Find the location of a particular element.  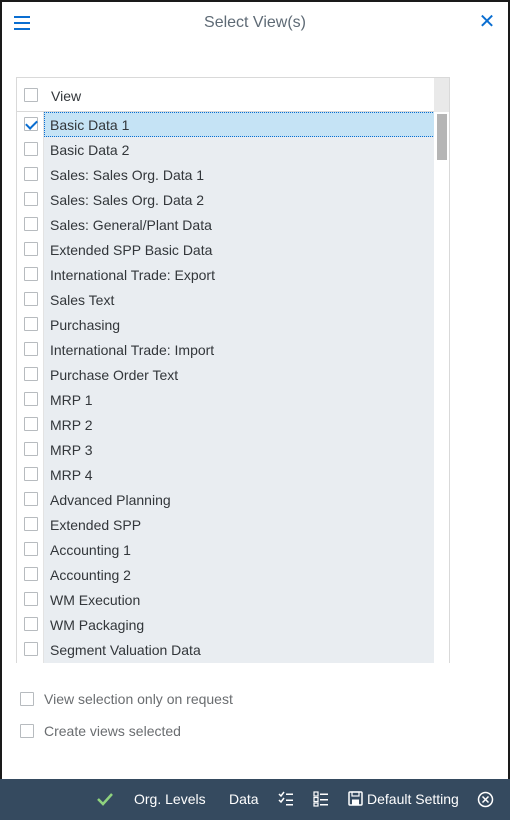

column-header-view: View is located at coordinates (66, 96).